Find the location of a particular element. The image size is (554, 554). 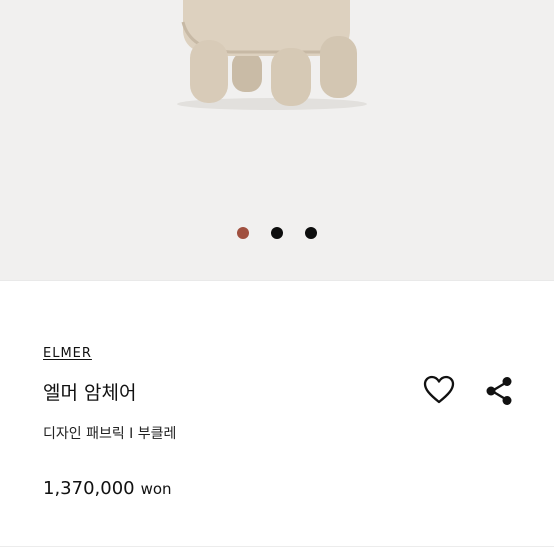

heart-icon is located at coordinates (439, 390).